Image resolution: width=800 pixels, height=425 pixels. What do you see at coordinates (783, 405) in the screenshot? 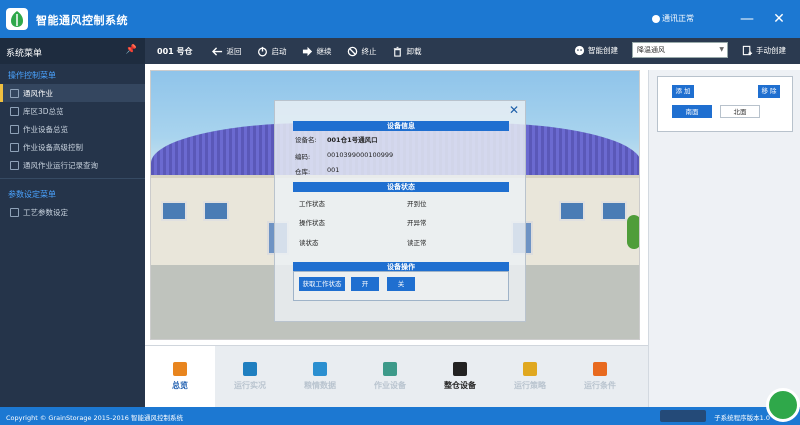
I see `wifi-icon` at bounding box center [783, 405].